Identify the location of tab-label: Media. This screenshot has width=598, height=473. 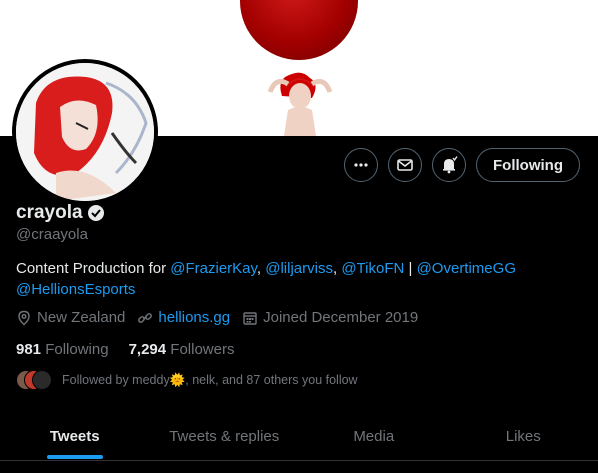
(374, 436).